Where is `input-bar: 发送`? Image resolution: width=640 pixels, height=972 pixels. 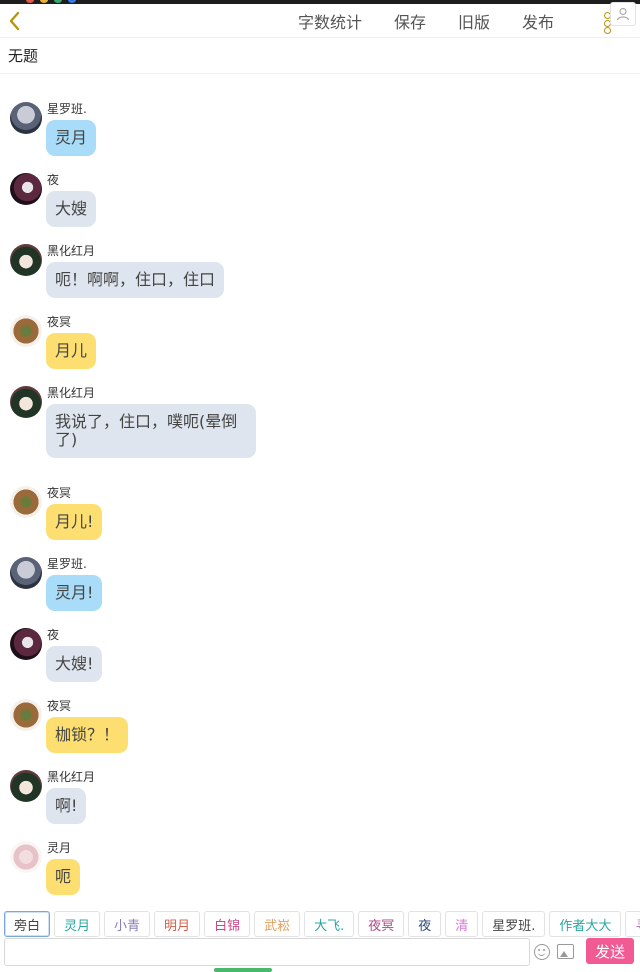 input-bar: 发送 is located at coordinates (320, 955).